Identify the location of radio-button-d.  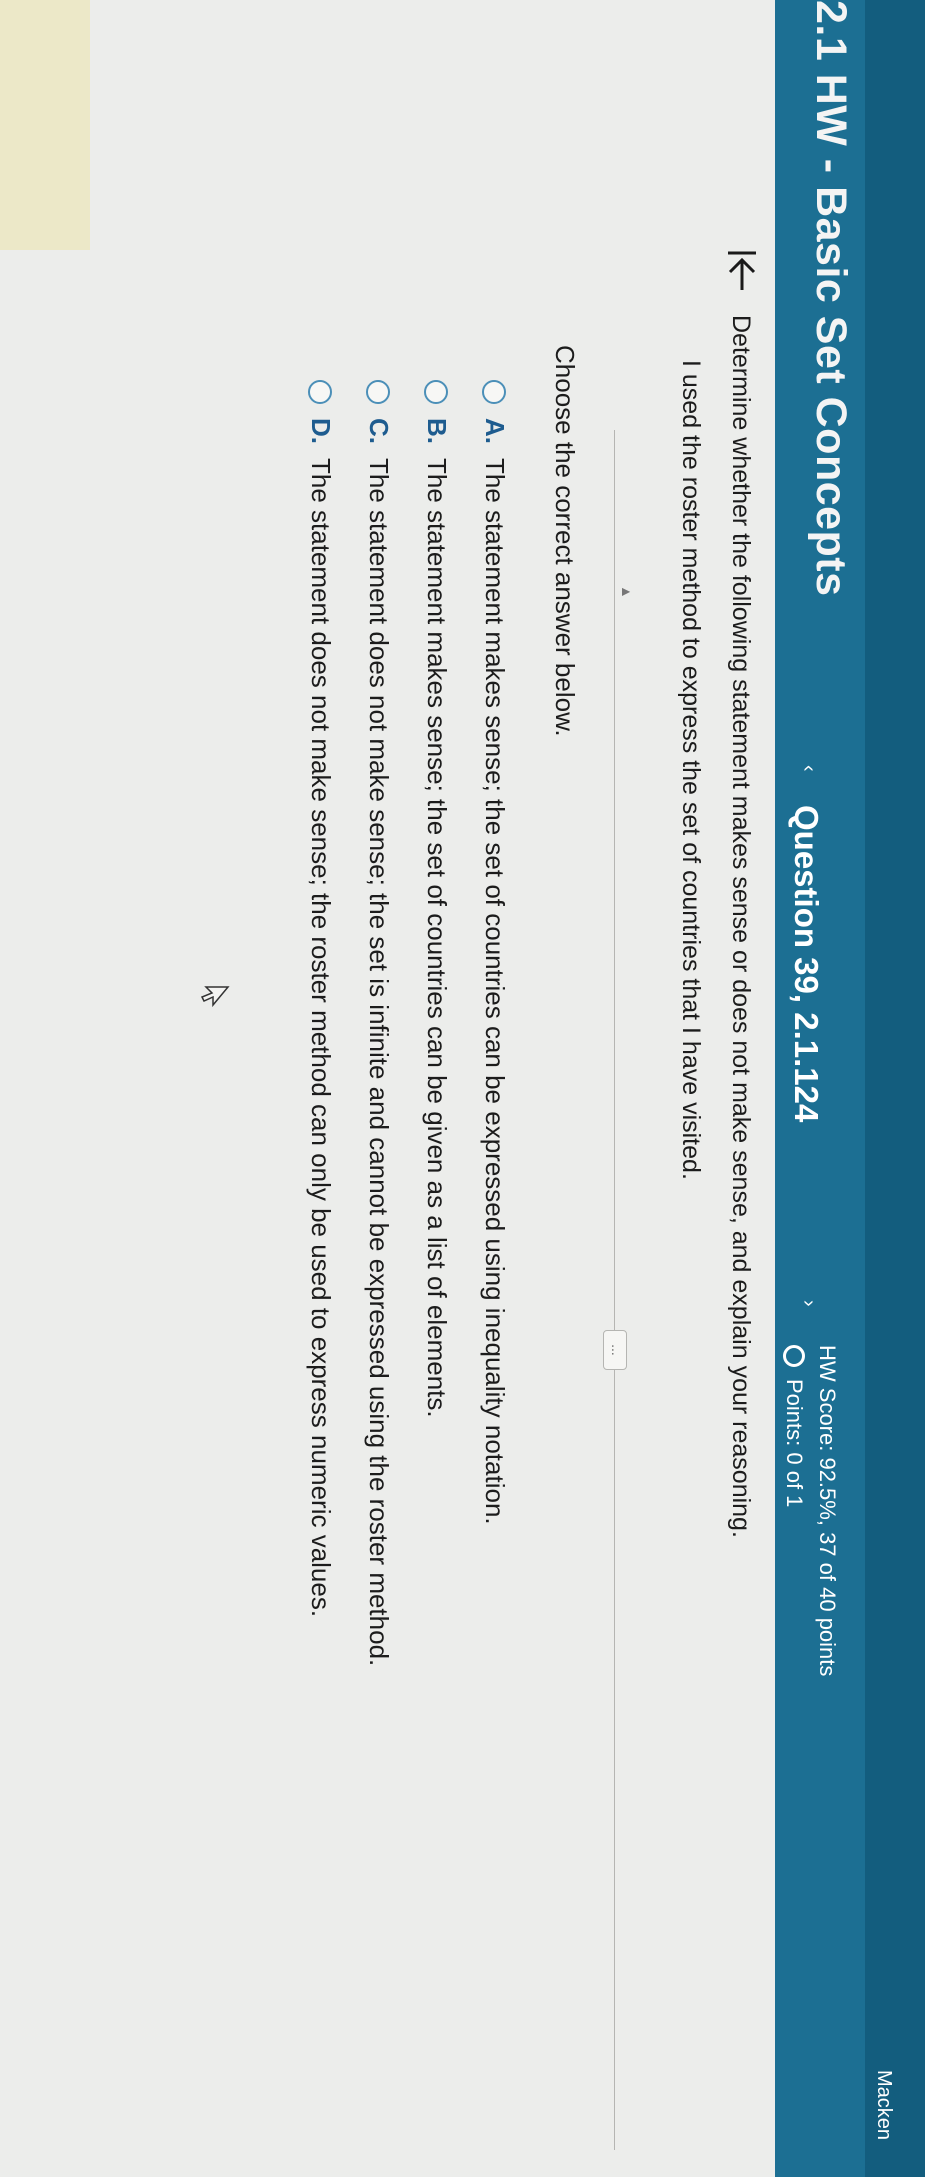
(320, 392).